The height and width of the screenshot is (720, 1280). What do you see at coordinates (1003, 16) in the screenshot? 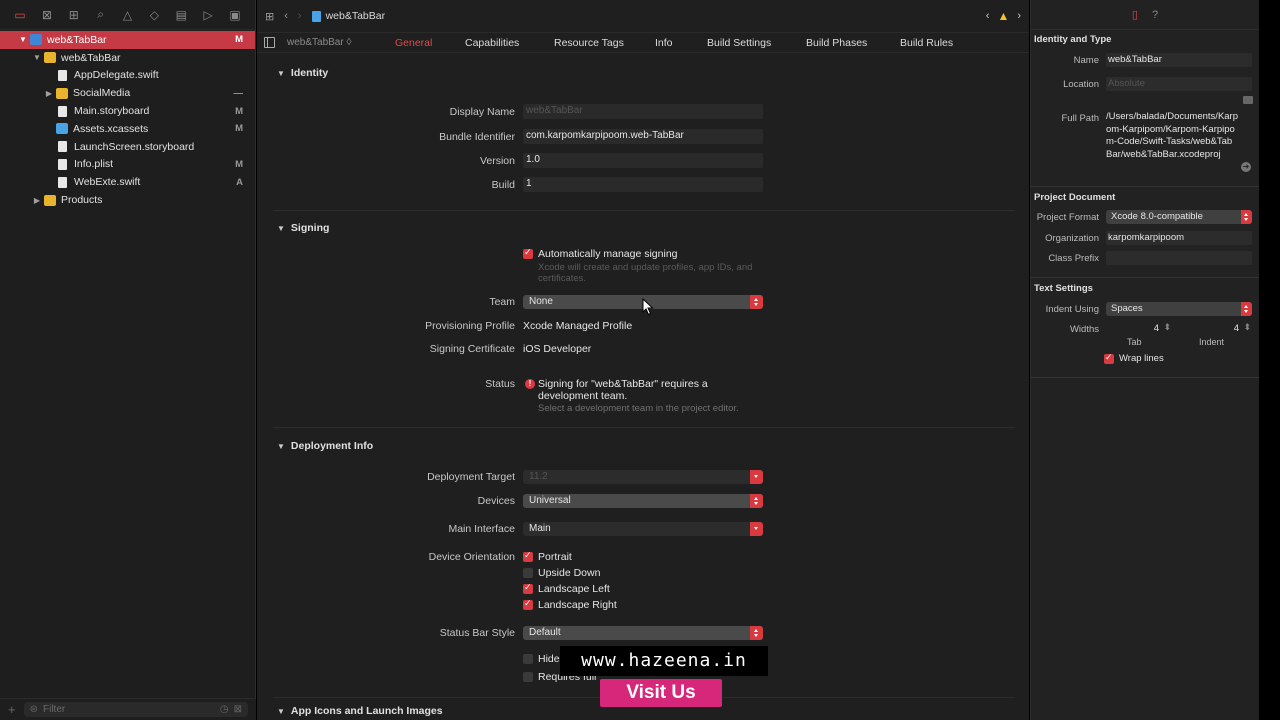
I see `warning-icon: ▲` at bounding box center [1003, 16].